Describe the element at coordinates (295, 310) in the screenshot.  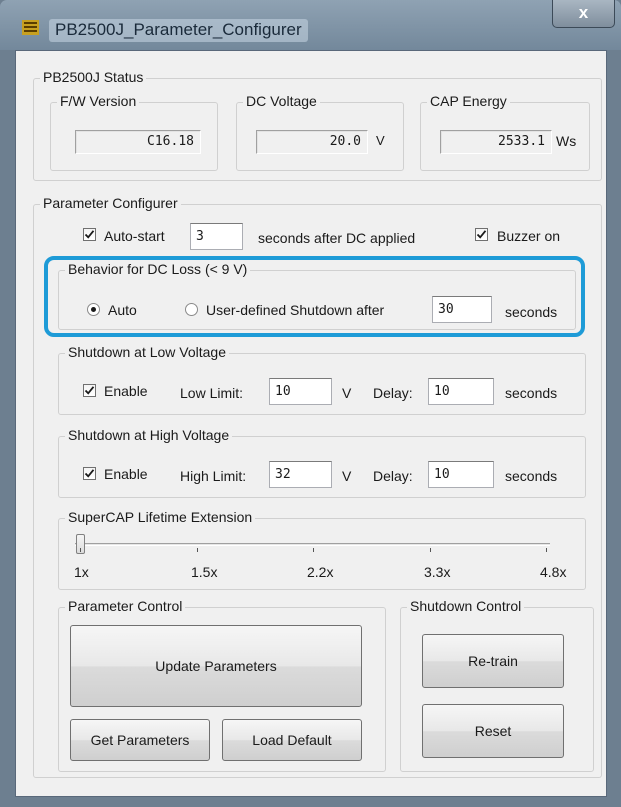
I see `dc-loss-user-label: User-defined Shutdown after` at that location.